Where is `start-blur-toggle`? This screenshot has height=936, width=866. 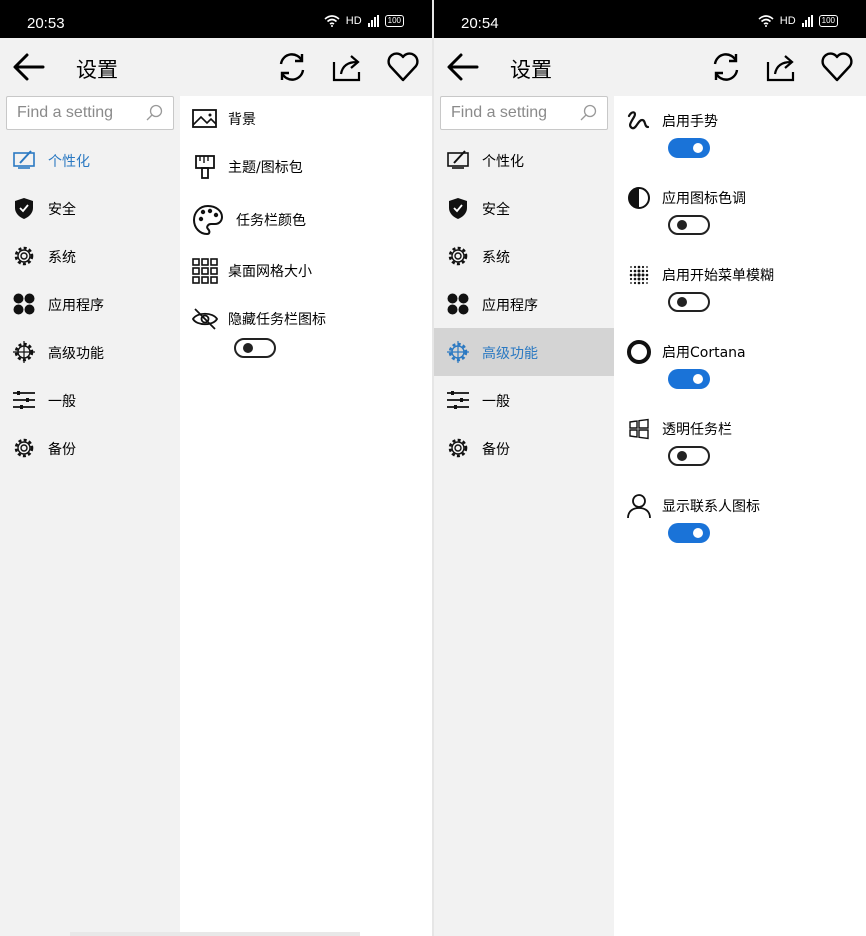
start-blur-toggle is located at coordinates (689, 302).